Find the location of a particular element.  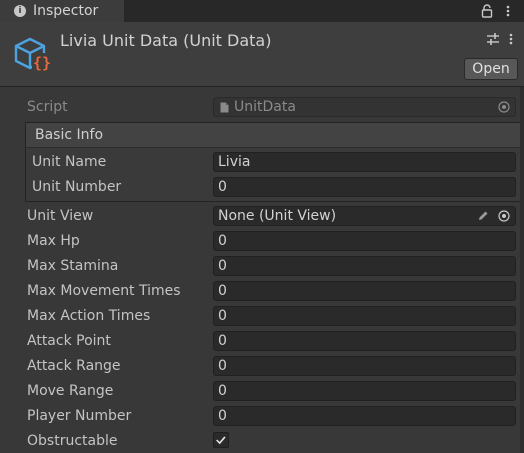

max-movement-times-field: 0 is located at coordinates (364, 291).